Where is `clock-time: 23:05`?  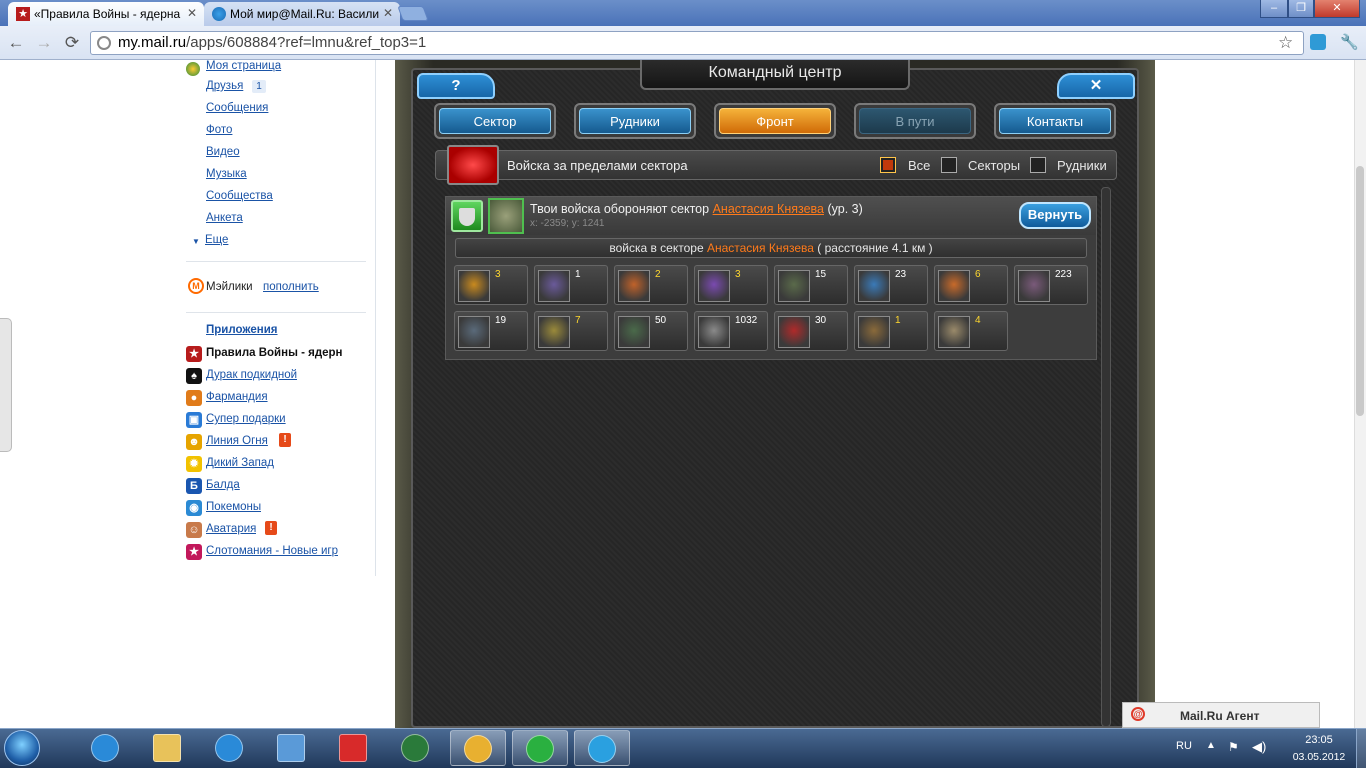 clock-time: 23:05 is located at coordinates (1319, 740).